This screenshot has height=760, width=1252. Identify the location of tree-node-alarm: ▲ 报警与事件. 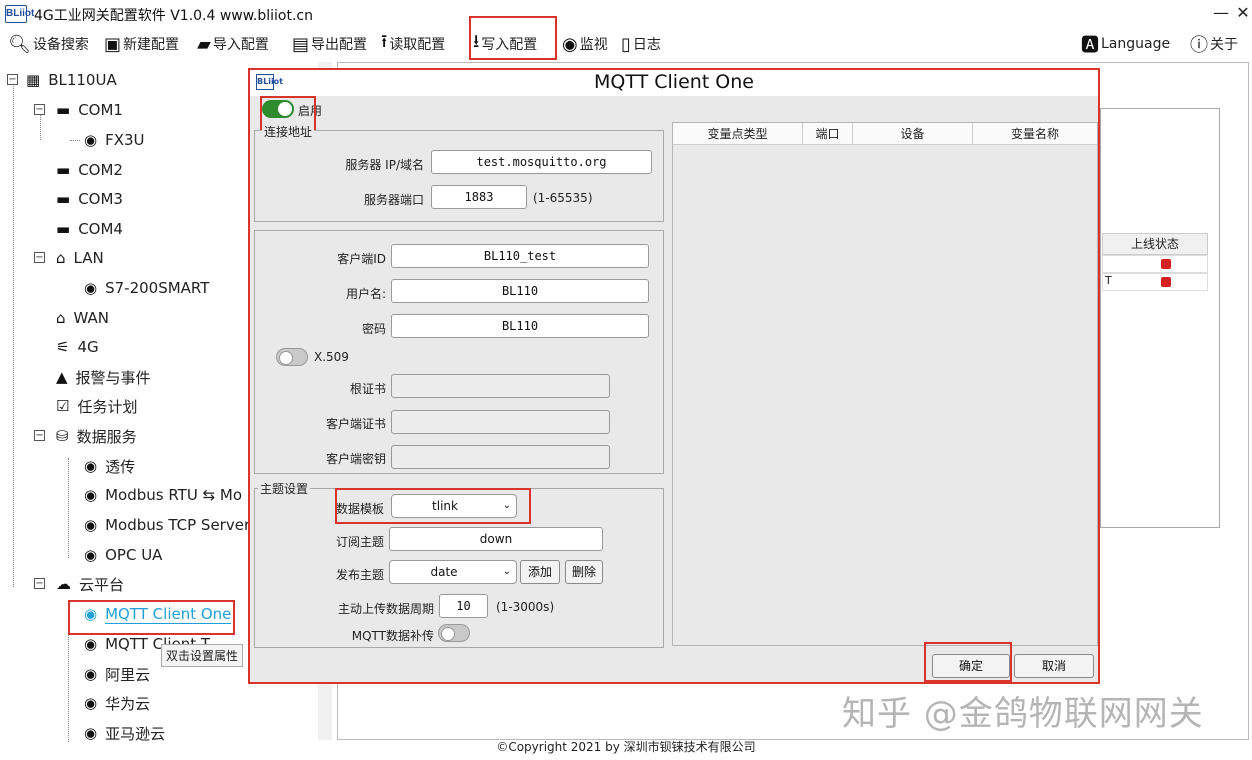
(103, 377).